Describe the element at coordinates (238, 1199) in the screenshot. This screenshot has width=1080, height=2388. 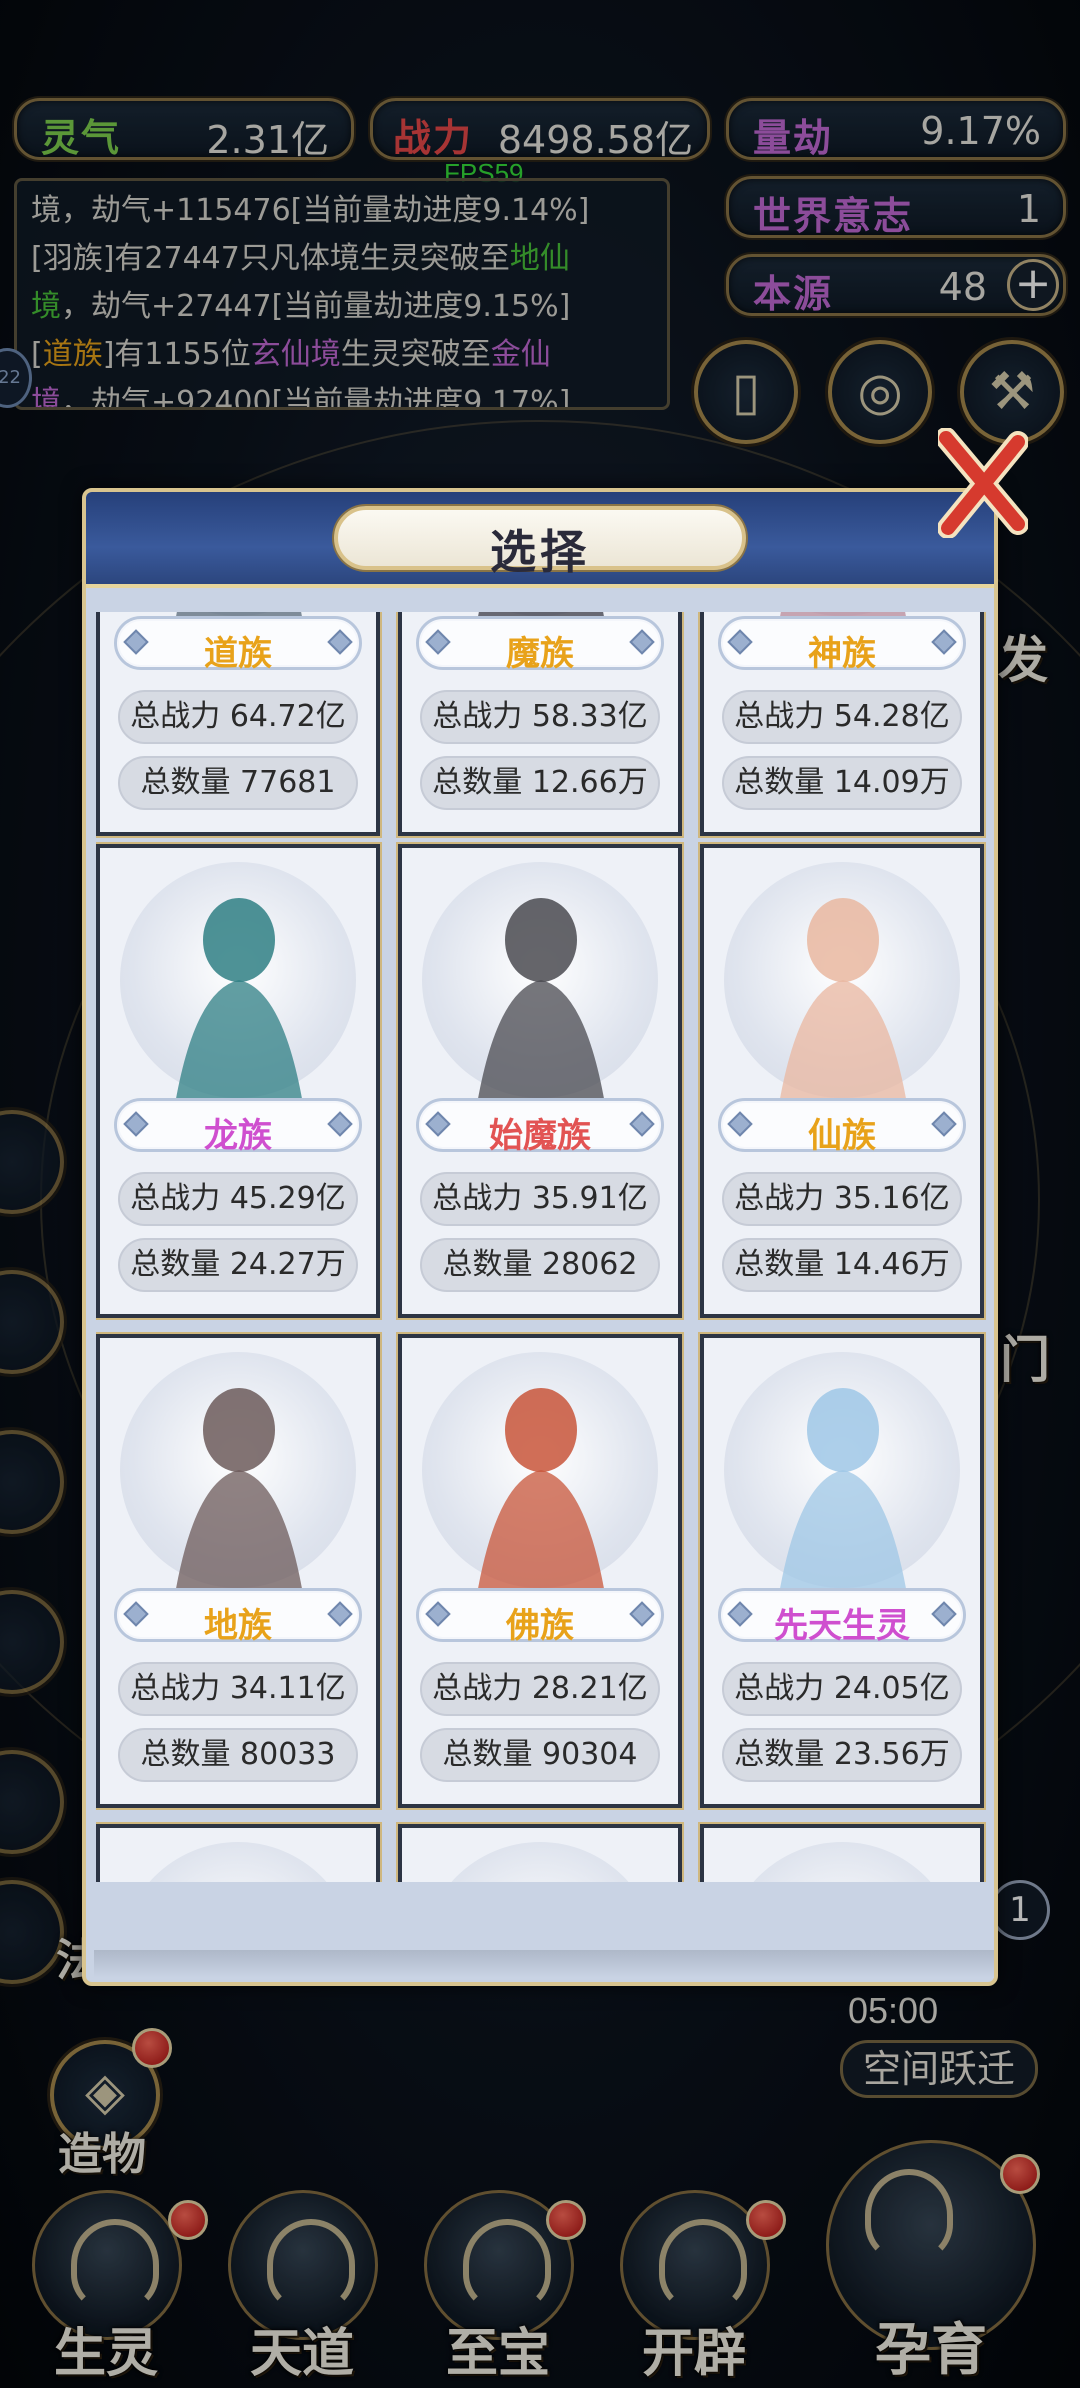
I see `total-power: 总战力 45.29亿` at that location.